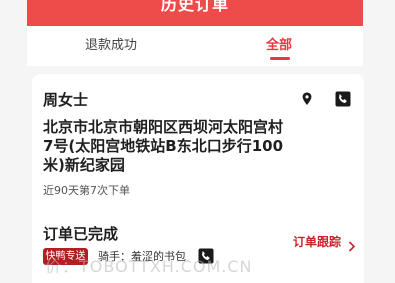 The width and height of the screenshot is (395, 283). I want to click on active-tab-indicator, so click(280, 58).